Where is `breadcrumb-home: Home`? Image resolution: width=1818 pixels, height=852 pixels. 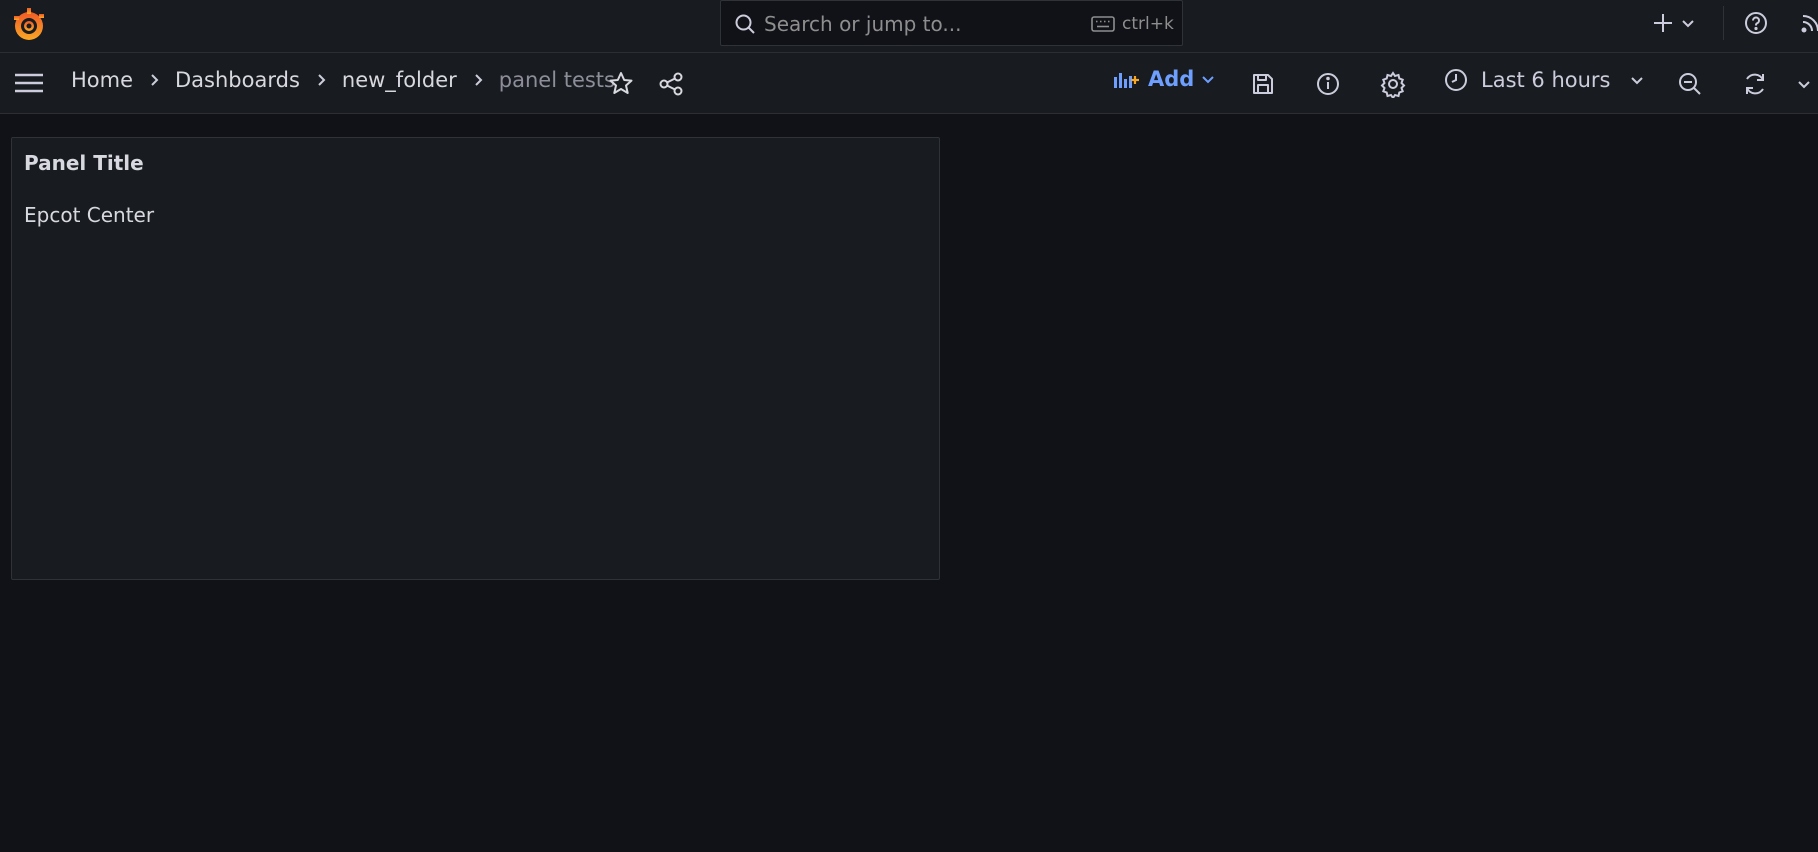 breadcrumb-home: Home is located at coordinates (102, 80).